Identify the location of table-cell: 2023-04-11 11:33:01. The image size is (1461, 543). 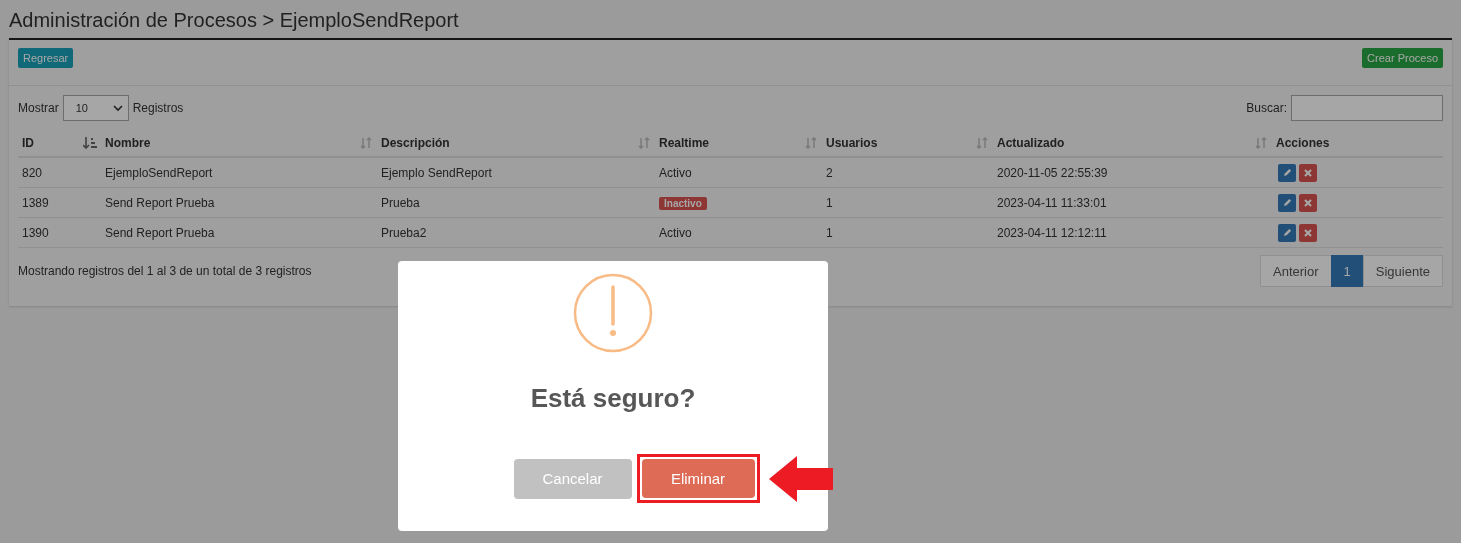
(1132, 202).